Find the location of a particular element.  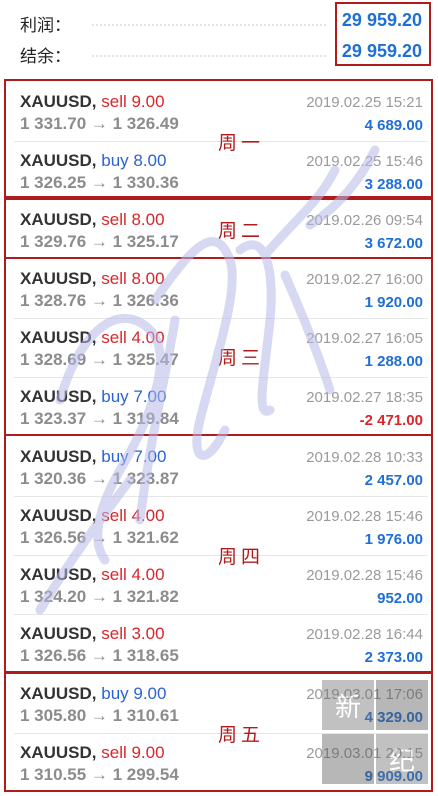

profit-label: 利润： is located at coordinates (45, 26).